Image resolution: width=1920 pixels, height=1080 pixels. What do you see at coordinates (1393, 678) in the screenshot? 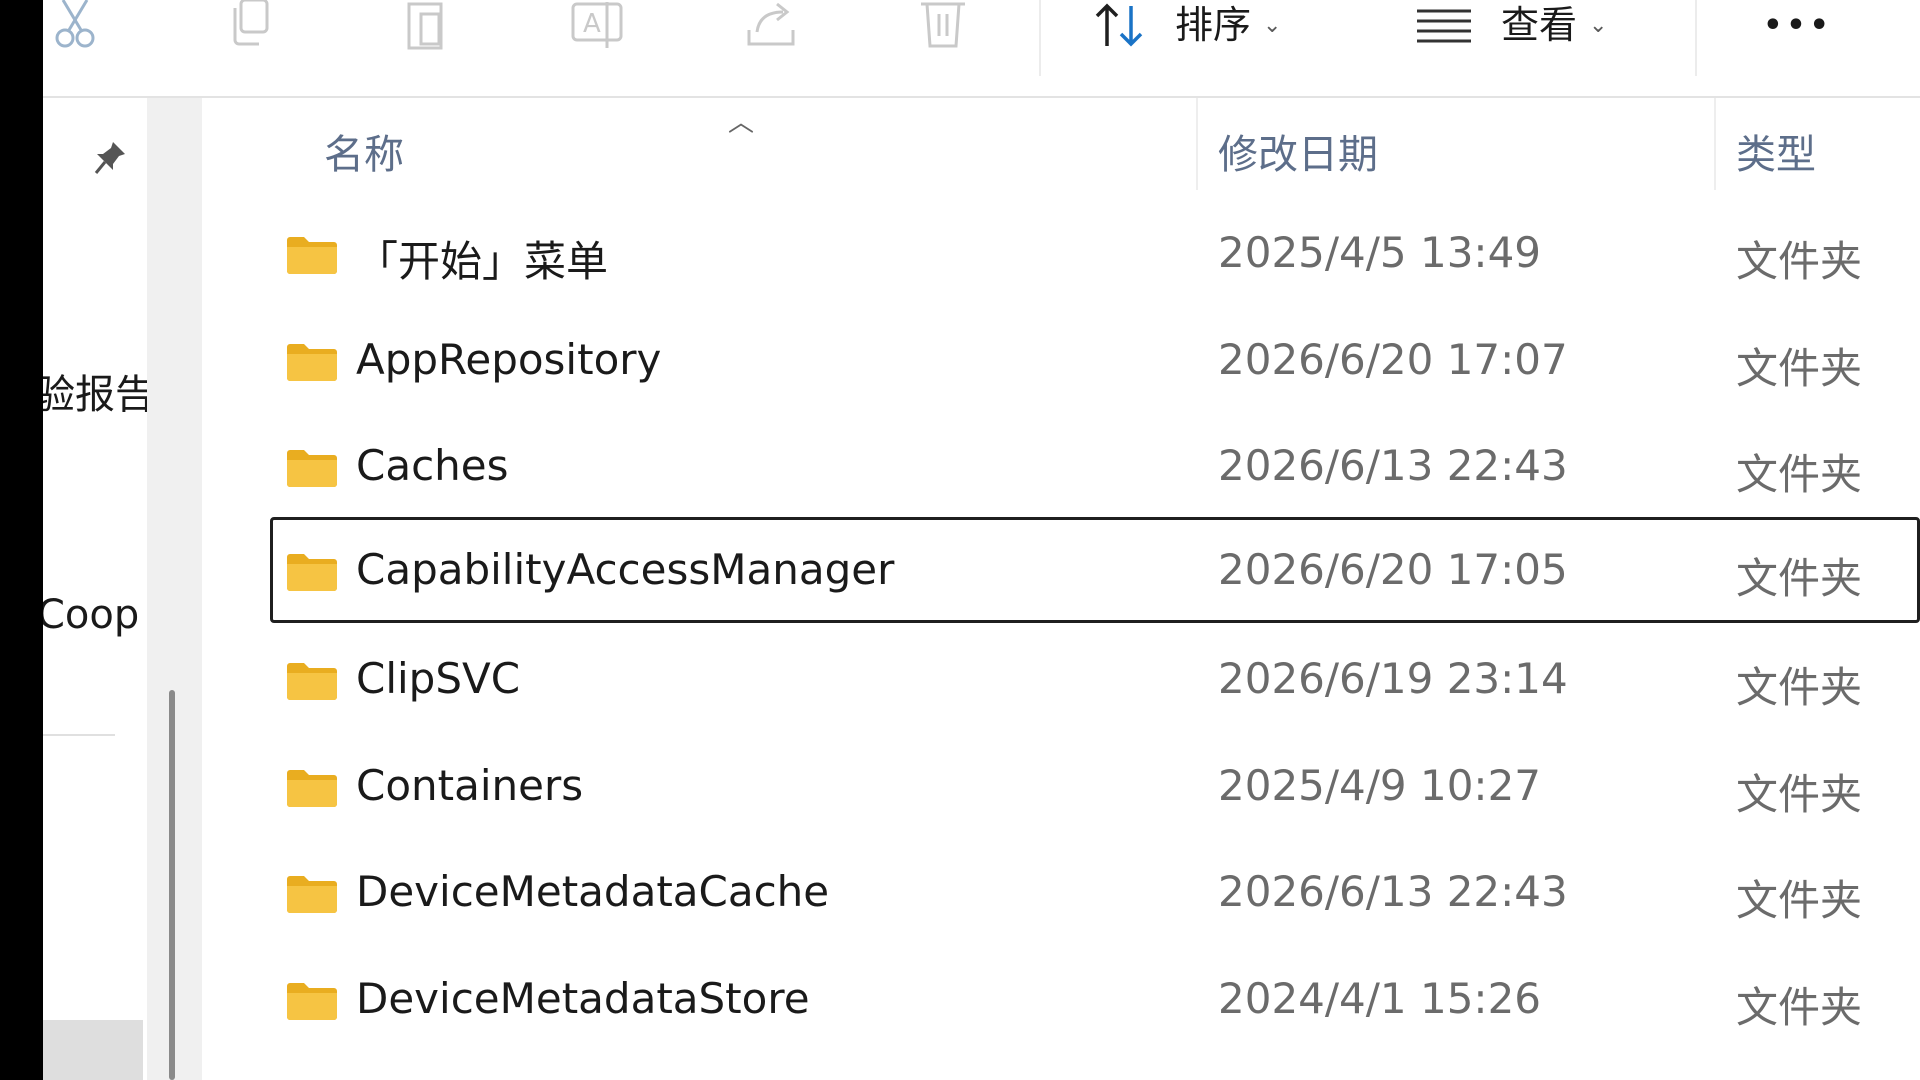
I see `file-modified-date: 2026/6/19 23:14` at bounding box center [1393, 678].